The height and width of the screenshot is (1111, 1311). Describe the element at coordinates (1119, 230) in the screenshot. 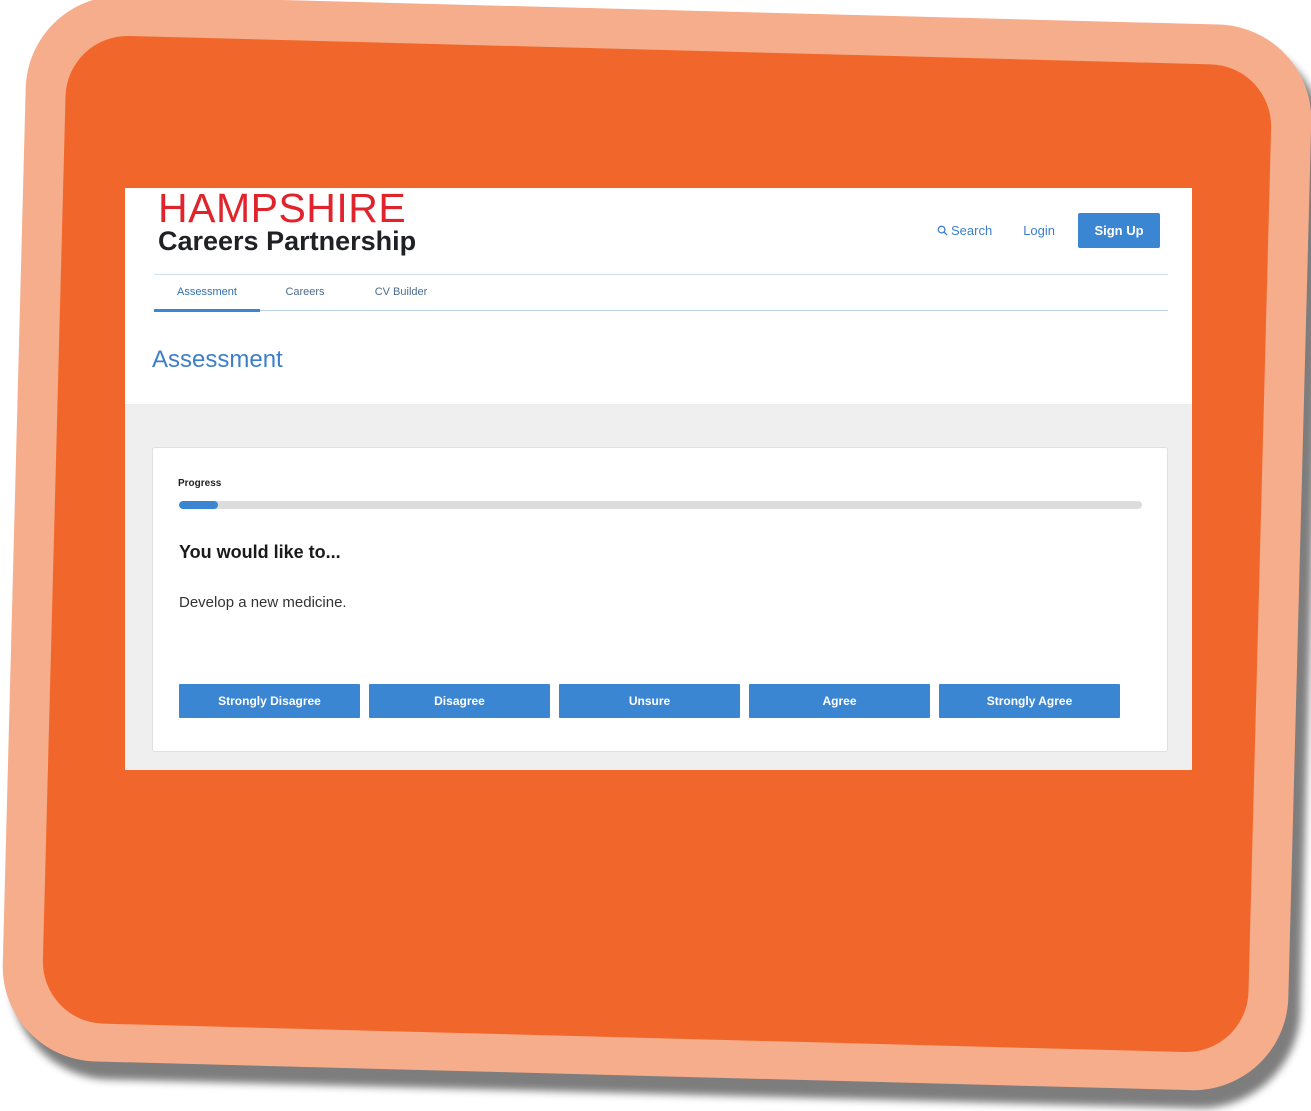

I see `sign-up-button: Sign Up` at that location.